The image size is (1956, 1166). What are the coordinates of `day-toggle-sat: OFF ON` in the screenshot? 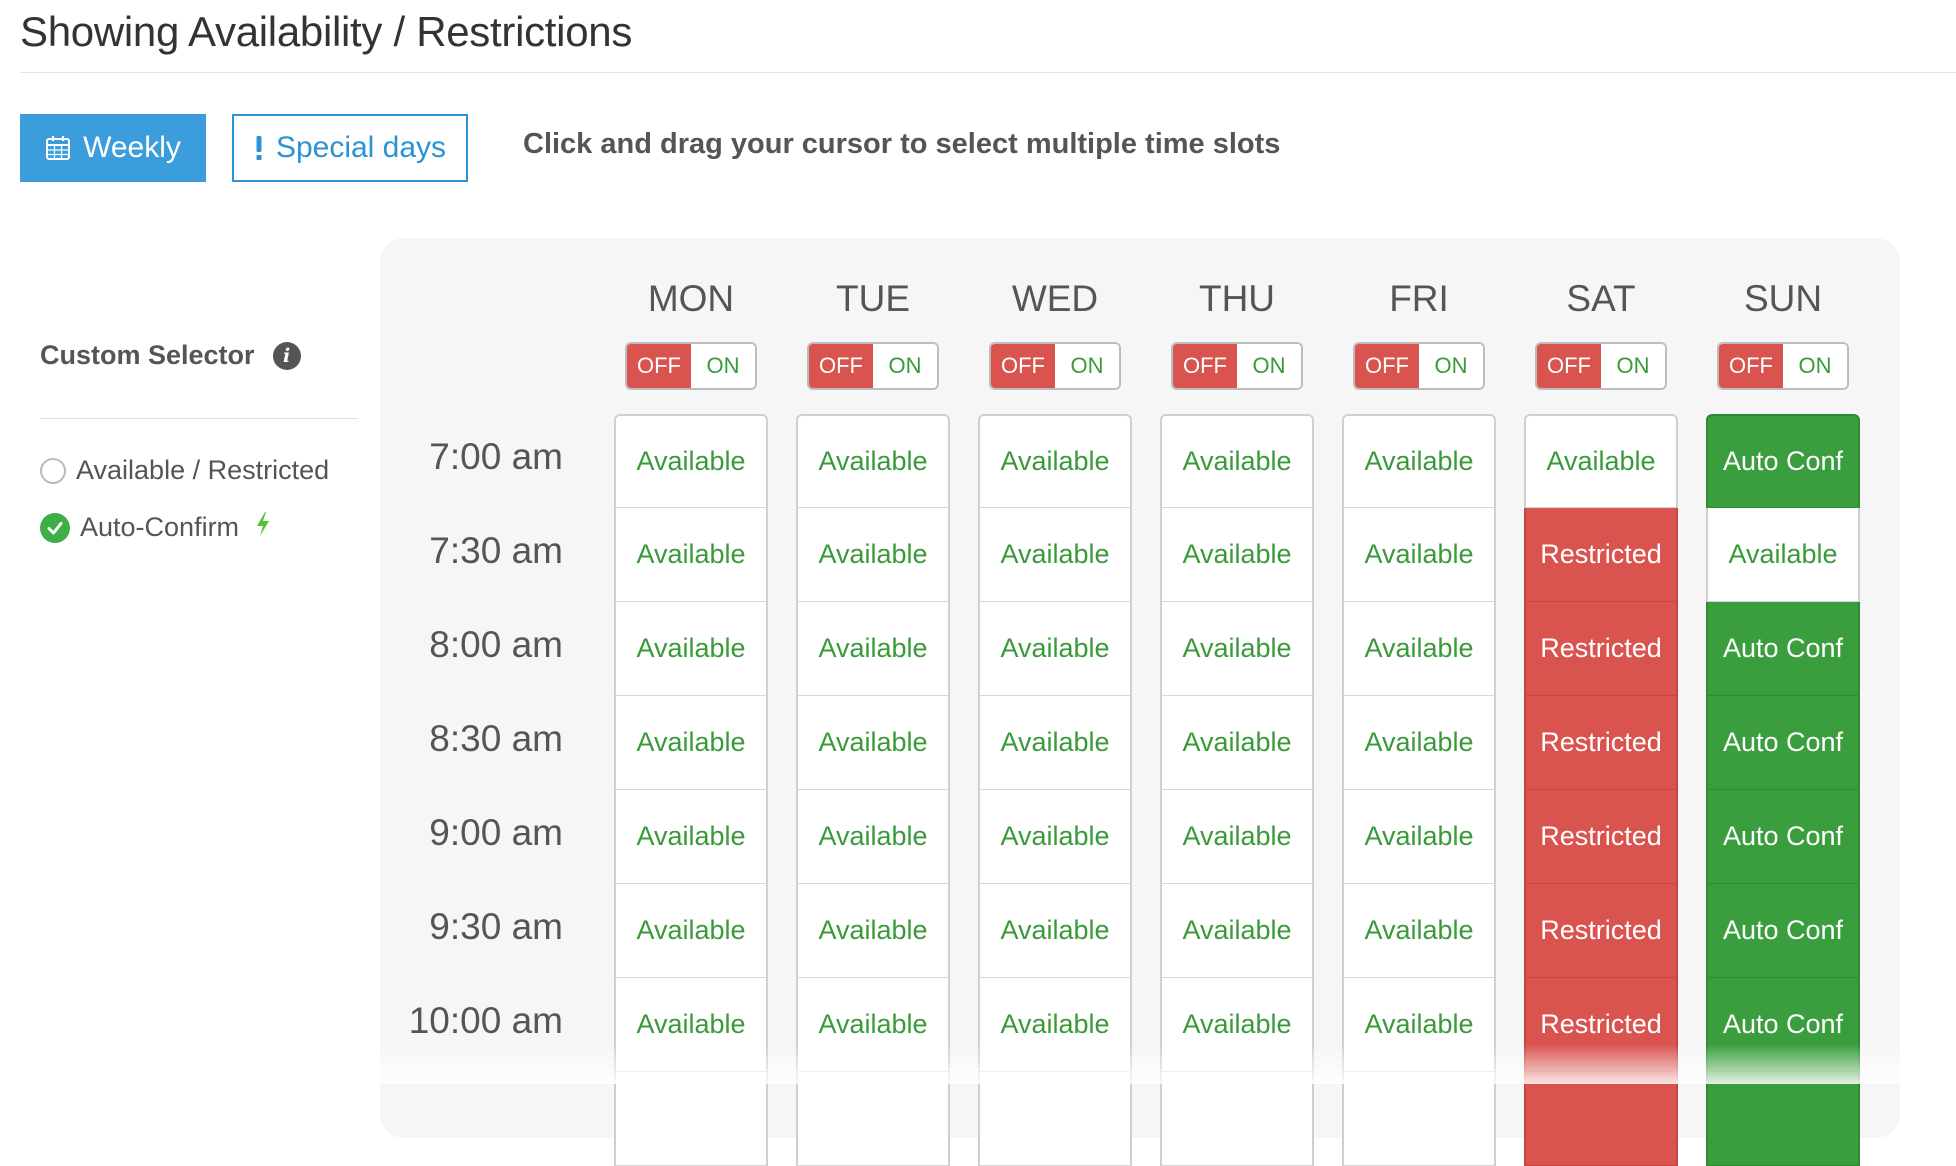 It's located at (1601, 366).